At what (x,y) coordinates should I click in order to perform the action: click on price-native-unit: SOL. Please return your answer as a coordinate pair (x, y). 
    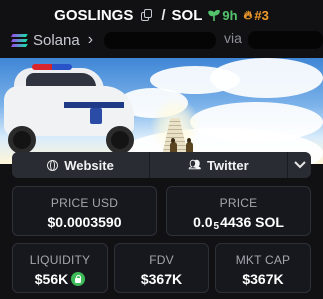
    Looking at the image, I should click on (269, 222).